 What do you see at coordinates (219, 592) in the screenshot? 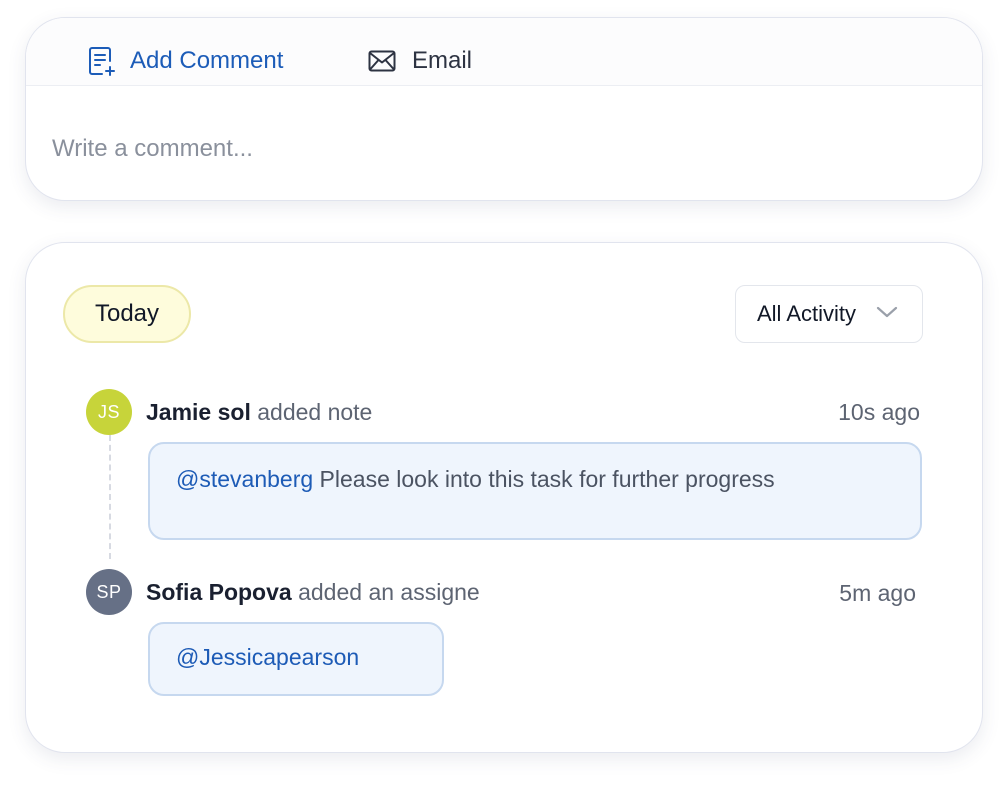
I see `actor-name: Sofia Popova` at bounding box center [219, 592].